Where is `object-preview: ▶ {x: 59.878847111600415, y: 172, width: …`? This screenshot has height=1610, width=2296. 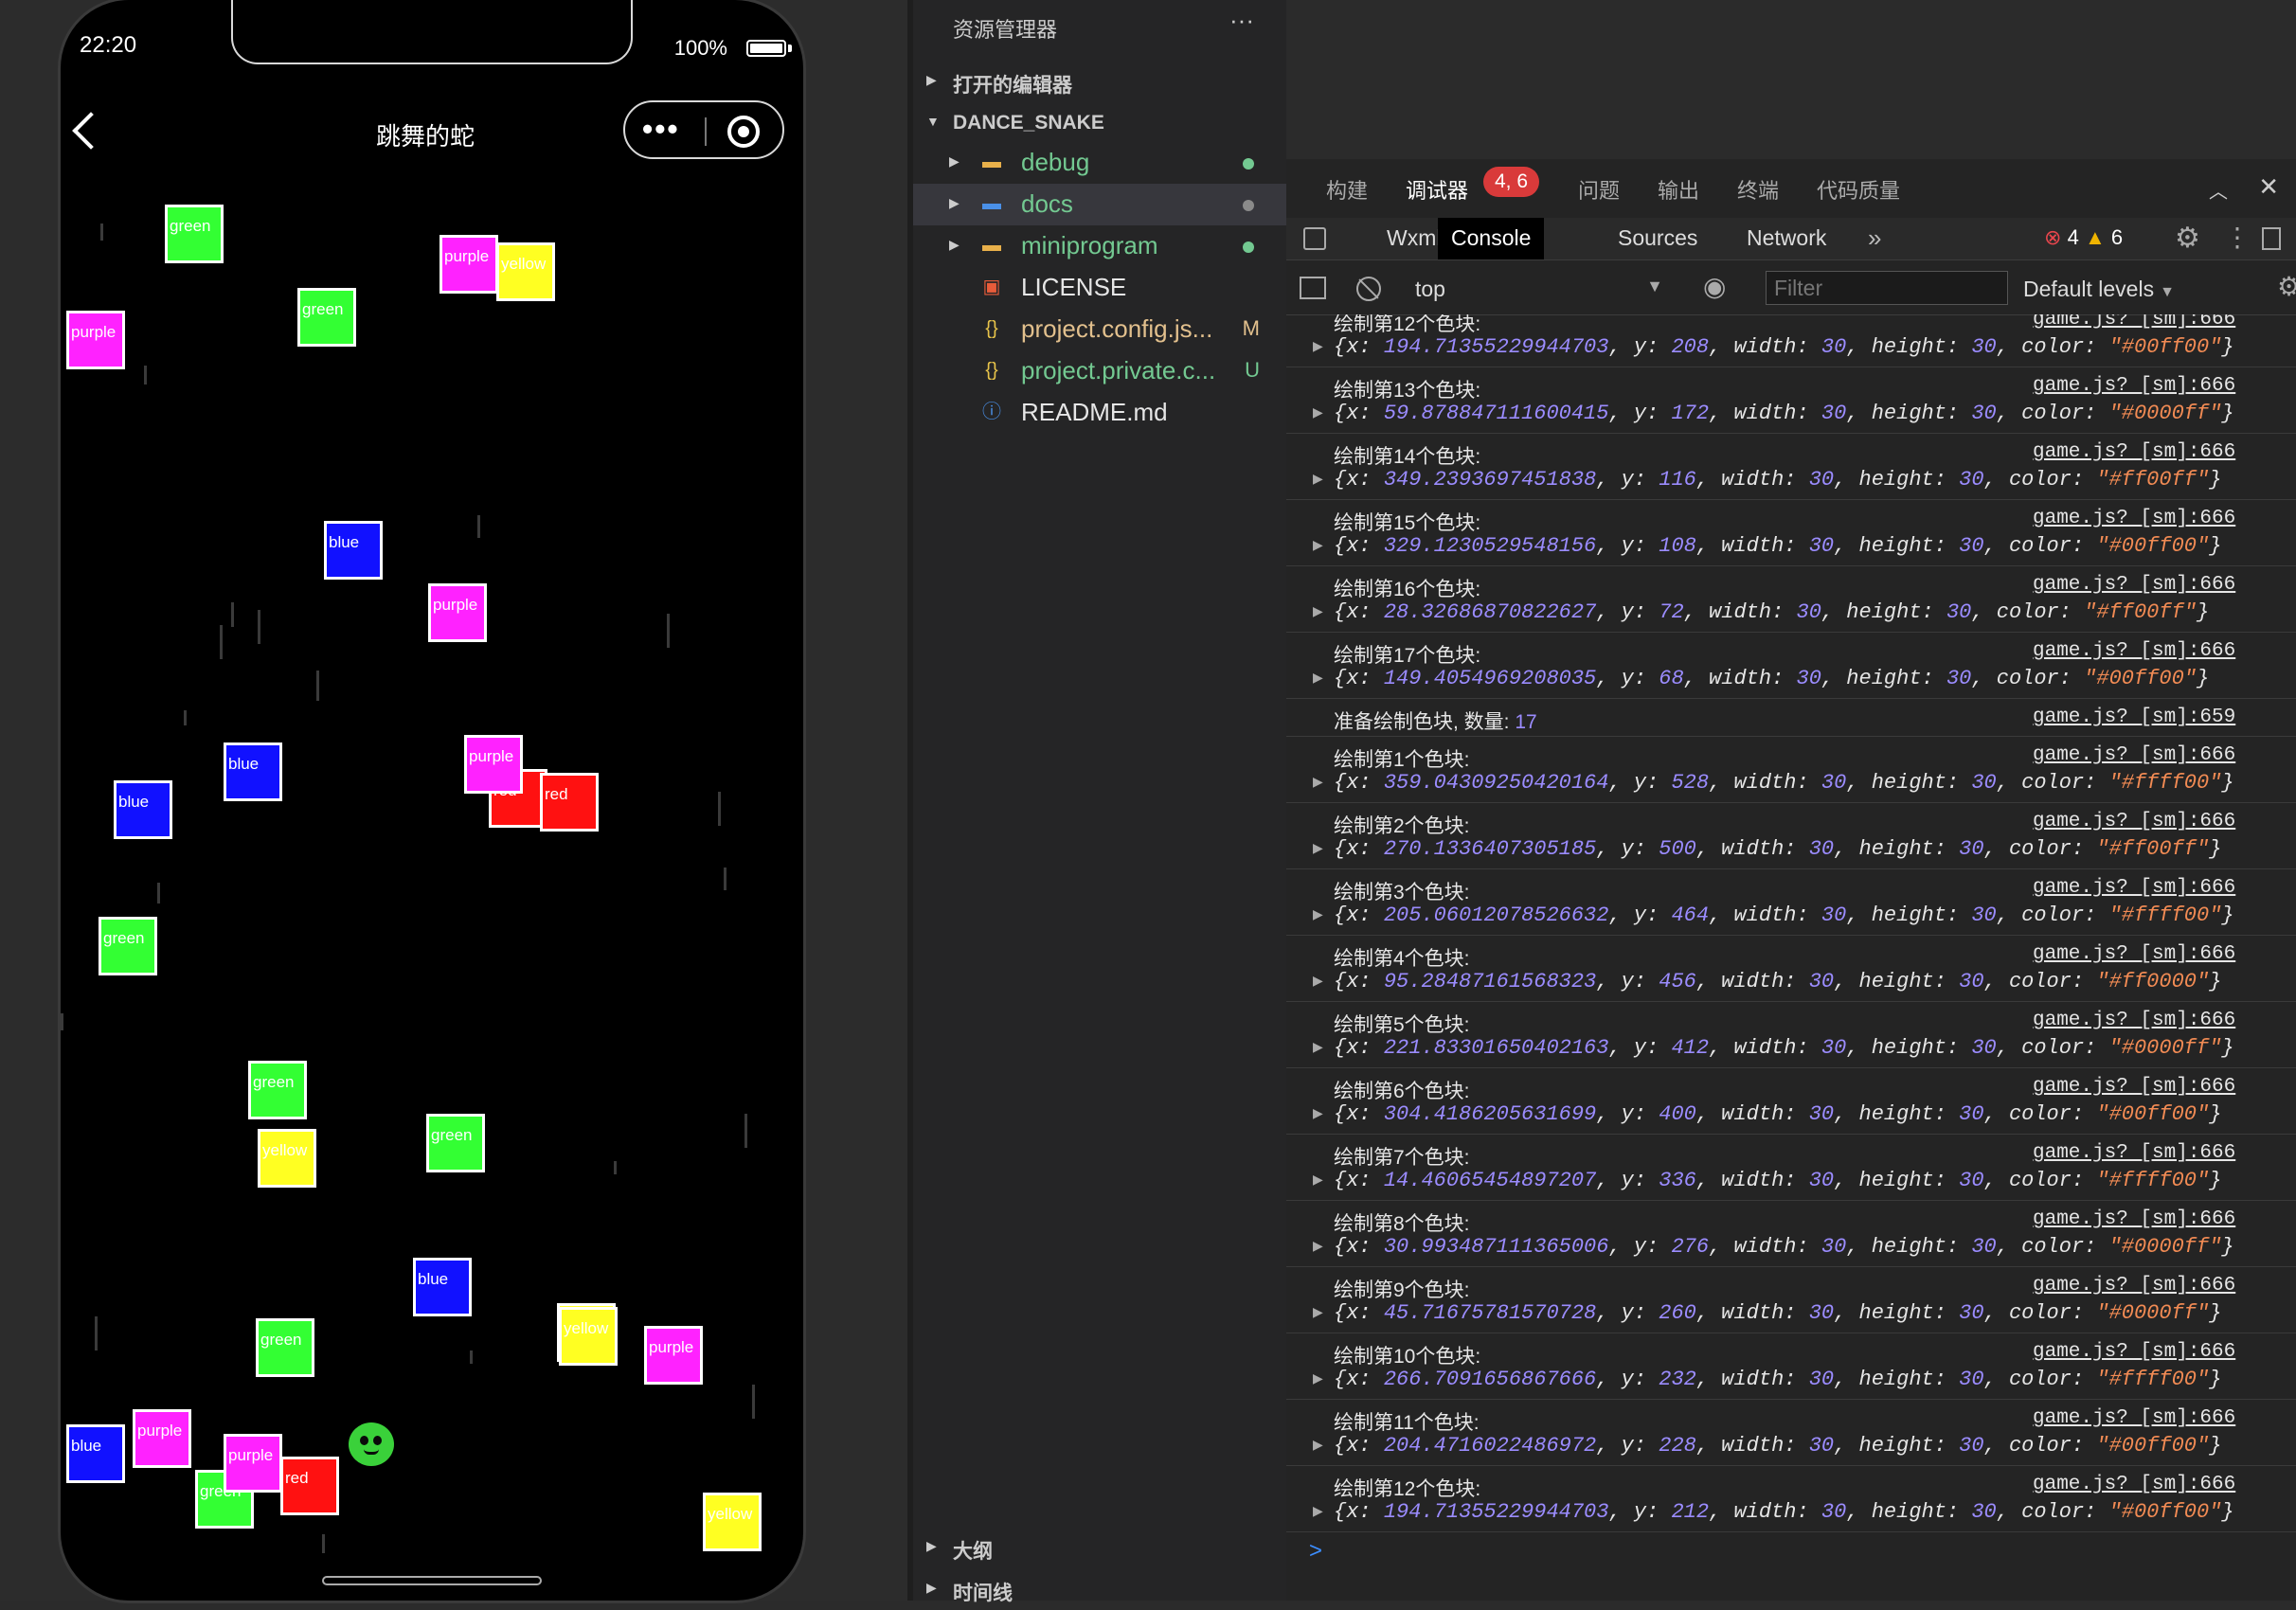
object-preview: ▶ {x: 59.878847111600415, y: 172, width: … is located at coordinates (1774, 413).